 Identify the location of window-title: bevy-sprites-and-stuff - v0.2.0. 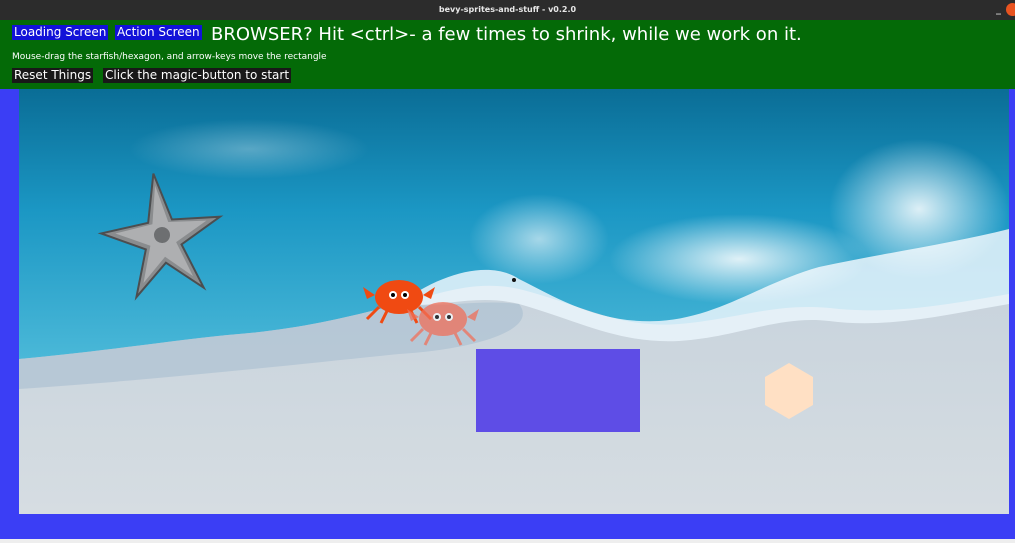
(507, 9).